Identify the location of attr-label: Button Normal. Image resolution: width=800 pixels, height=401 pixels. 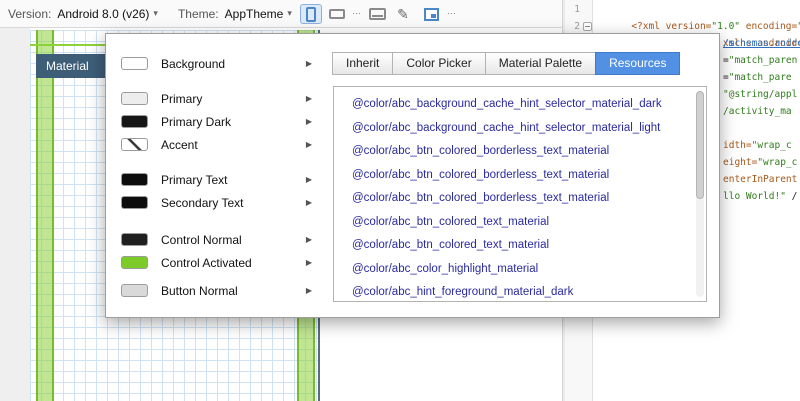
(199, 290).